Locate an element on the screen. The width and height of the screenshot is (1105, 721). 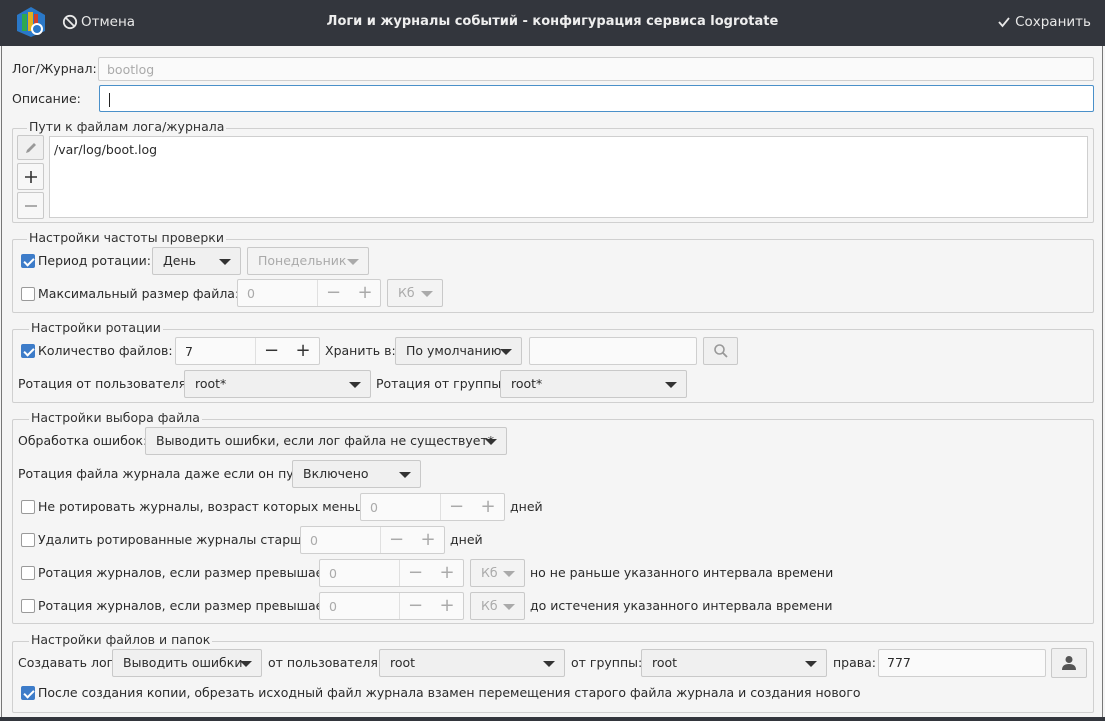
maxage-unit: дней is located at coordinates (466, 539).